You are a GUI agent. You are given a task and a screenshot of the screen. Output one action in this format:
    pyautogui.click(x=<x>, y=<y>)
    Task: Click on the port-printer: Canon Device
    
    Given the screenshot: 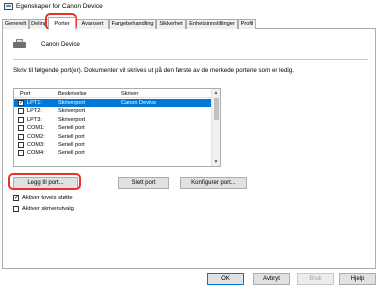 What is the action you would take?
    pyautogui.click(x=139, y=103)
    